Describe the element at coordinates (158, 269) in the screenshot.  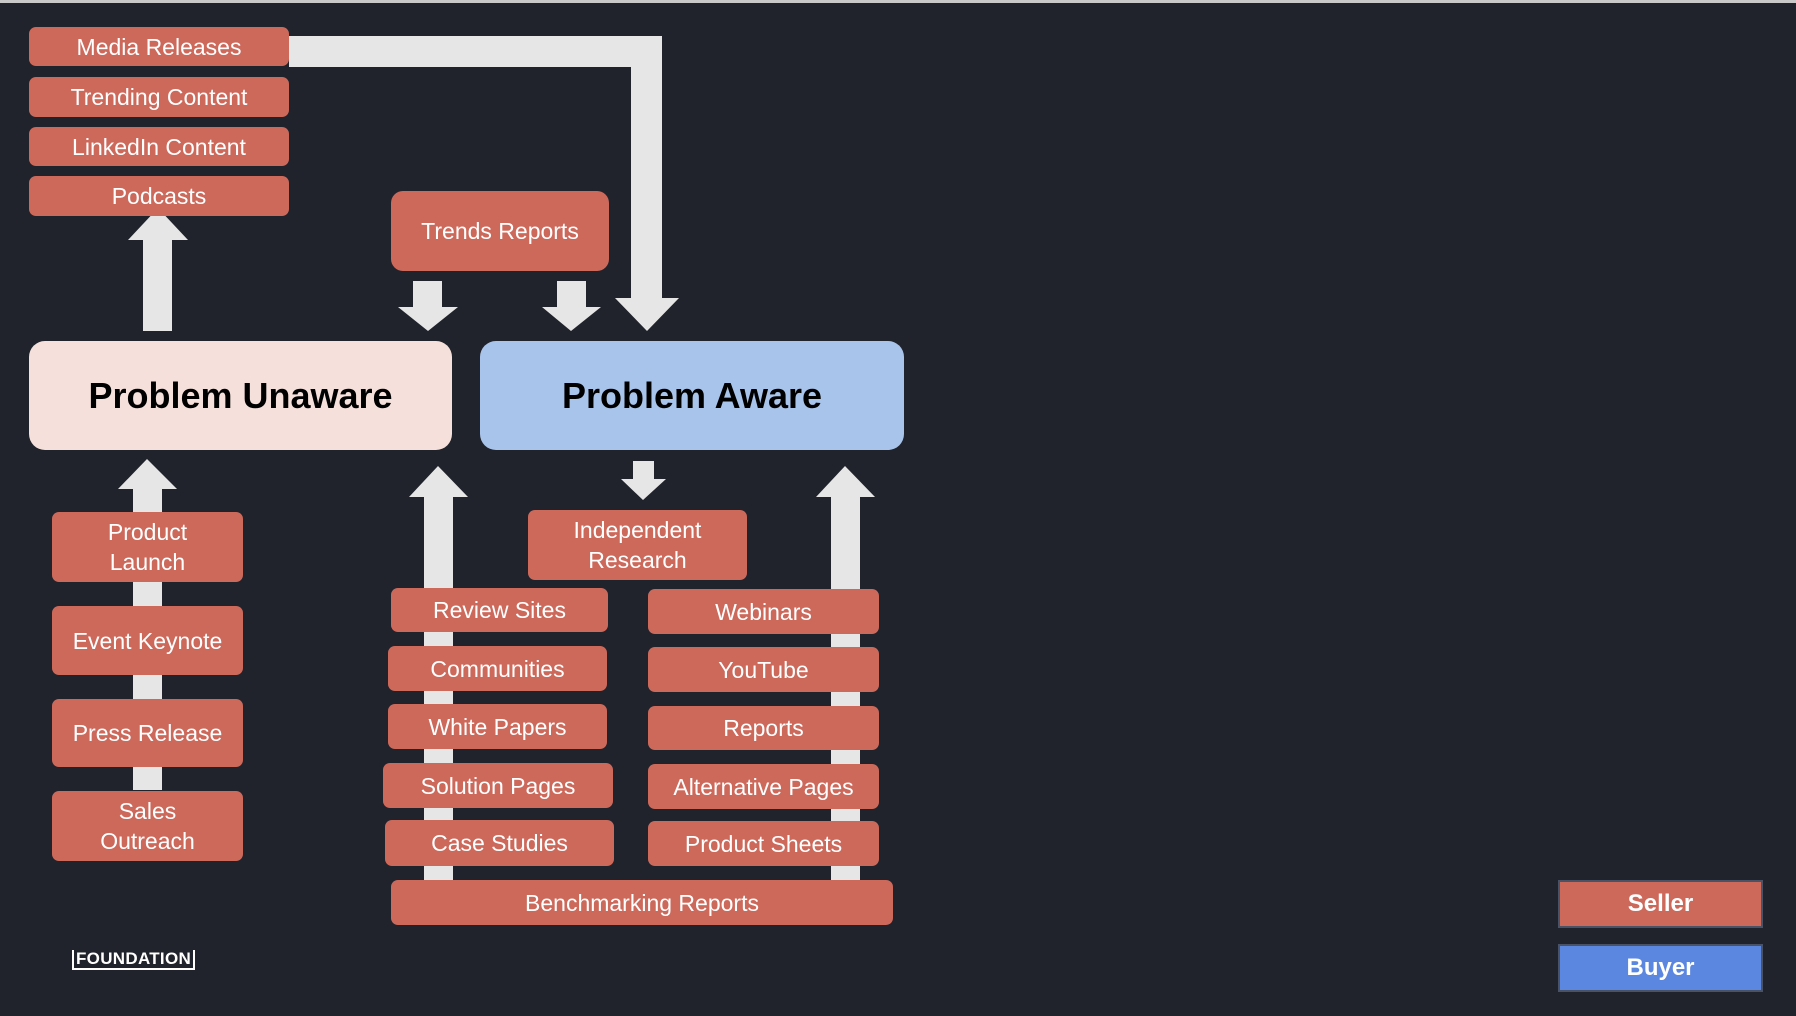
I see `up-arrow-unaware-to-podcasts` at that location.